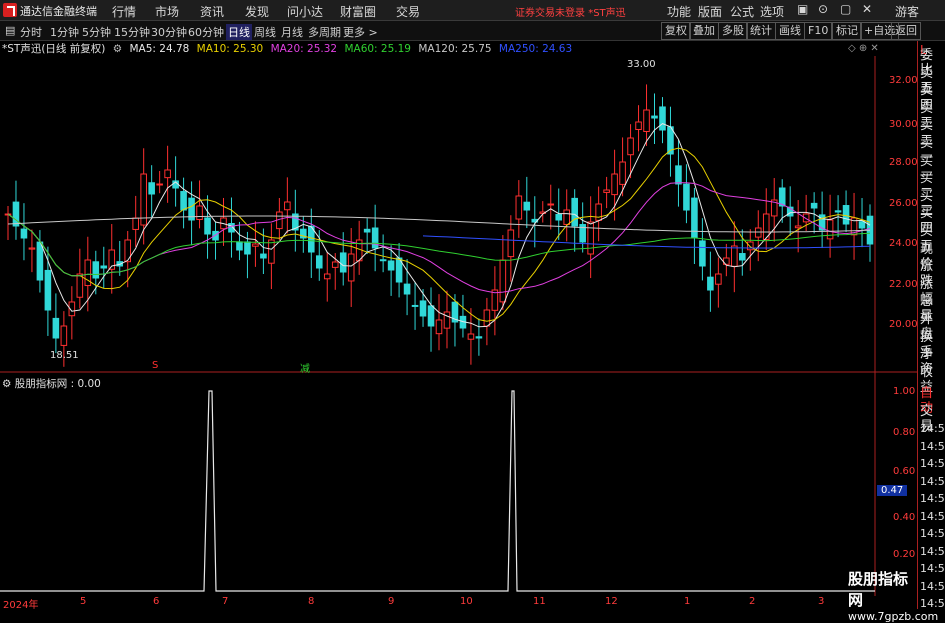 The height and width of the screenshot is (623, 945). What do you see at coordinates (408, 11) in the screenshot?
I see `menu-trade: 交易` at bounding box center [408, 11].